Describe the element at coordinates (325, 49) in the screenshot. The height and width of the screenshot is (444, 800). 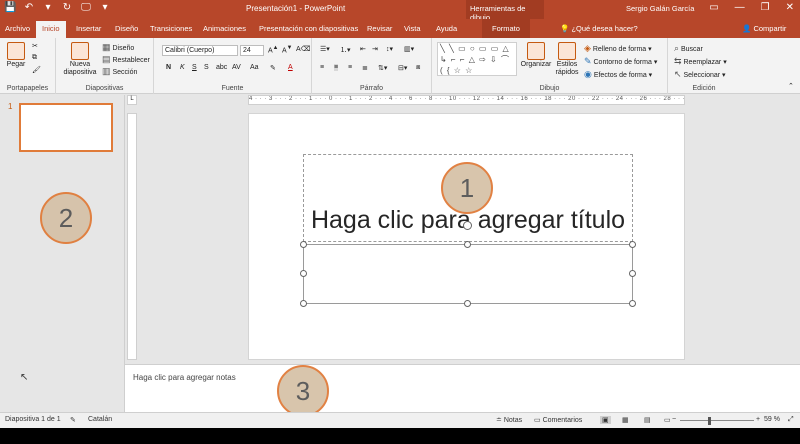
I see `bullets-icon: ☰▾` at that location.